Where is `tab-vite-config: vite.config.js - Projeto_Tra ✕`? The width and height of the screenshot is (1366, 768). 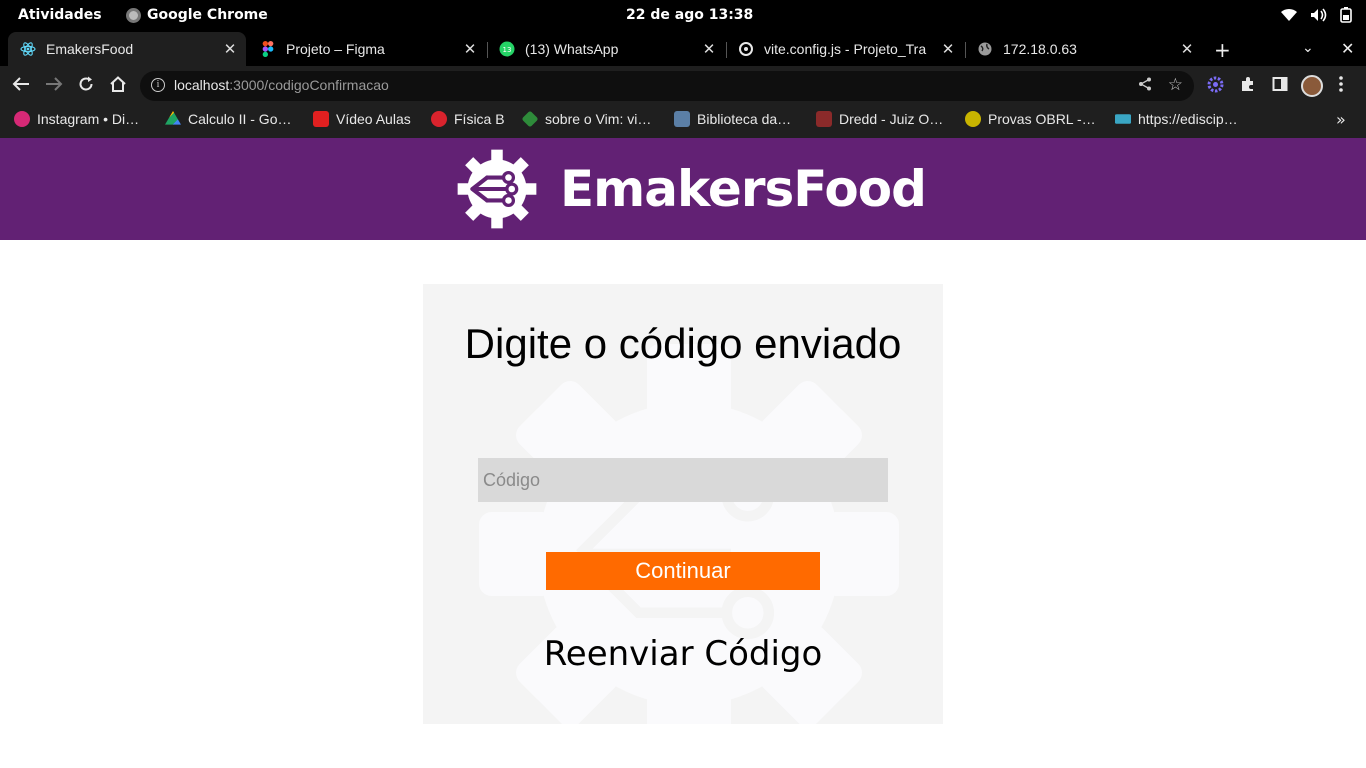
tab-vite-config: vite.config.js - Projeto_Tra ✕ is located at coordinates (845, 49).